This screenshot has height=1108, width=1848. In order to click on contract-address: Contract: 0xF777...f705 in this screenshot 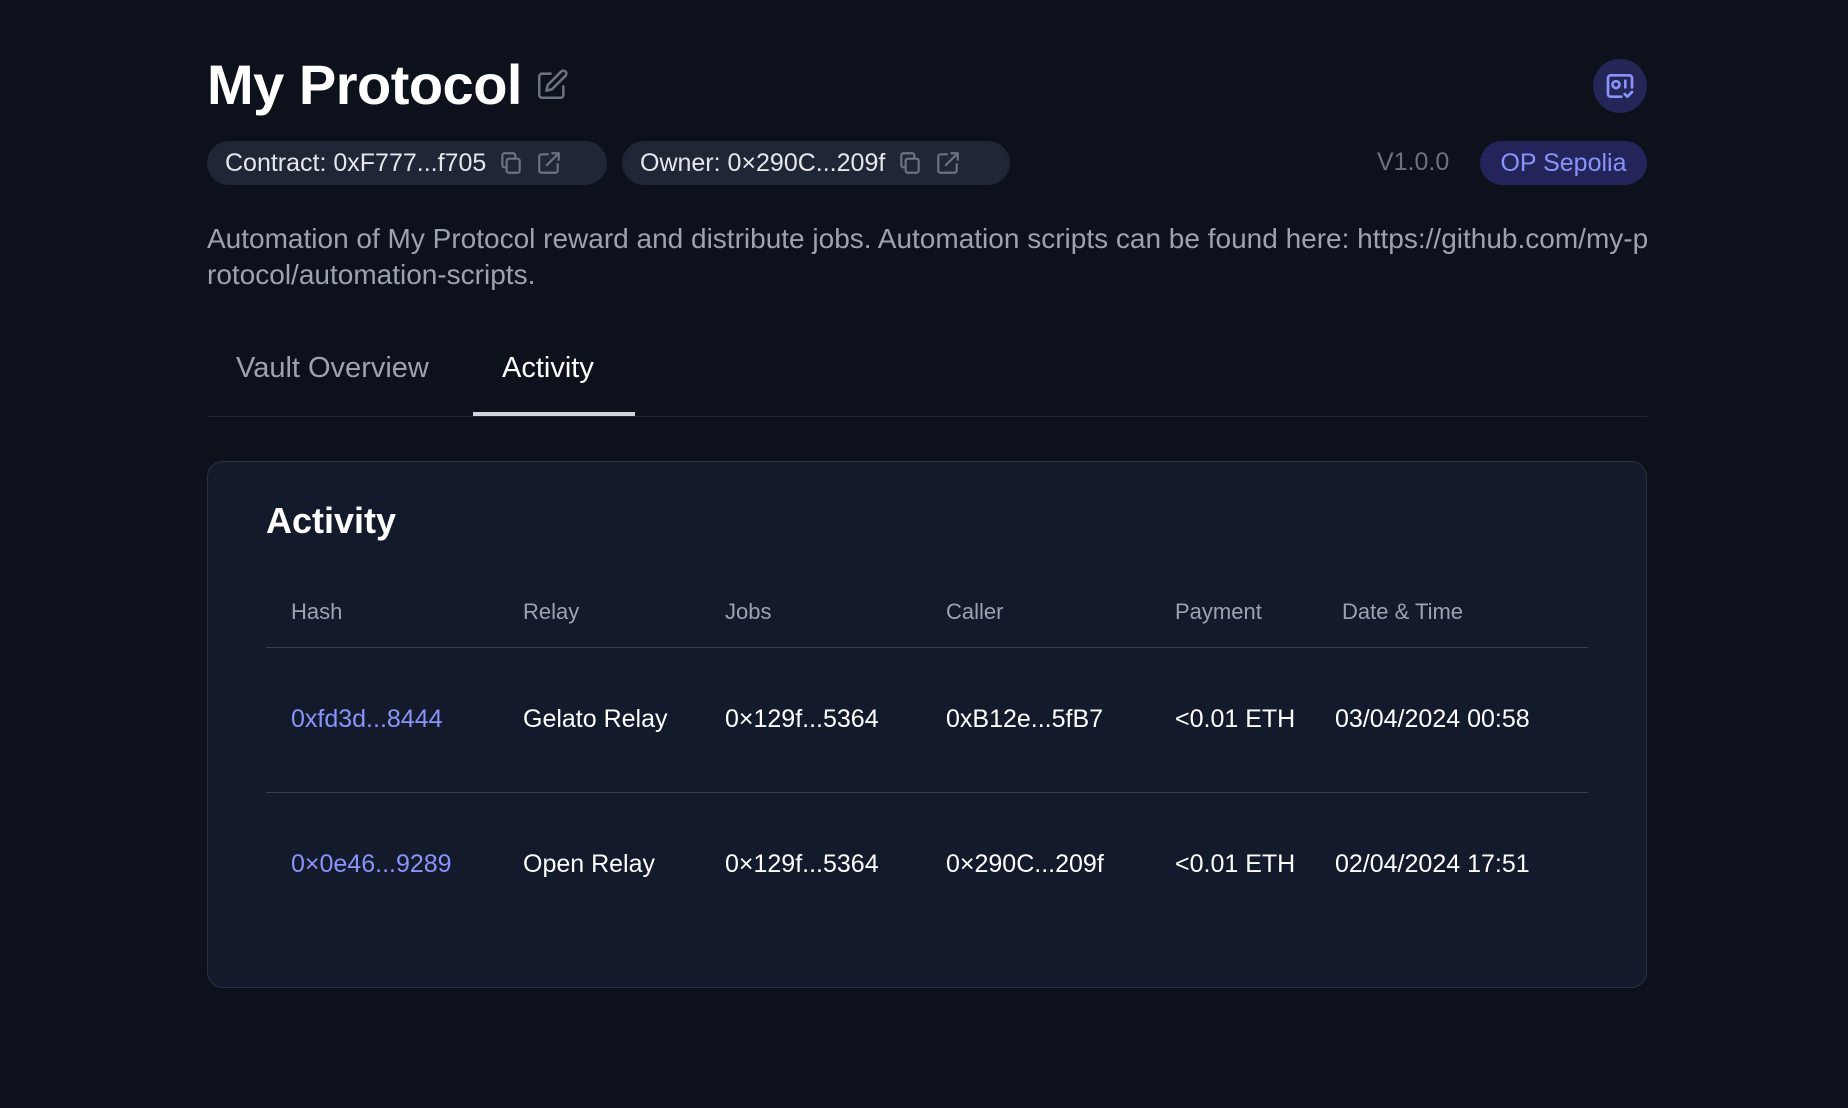, I will do `click(356, 162)`.